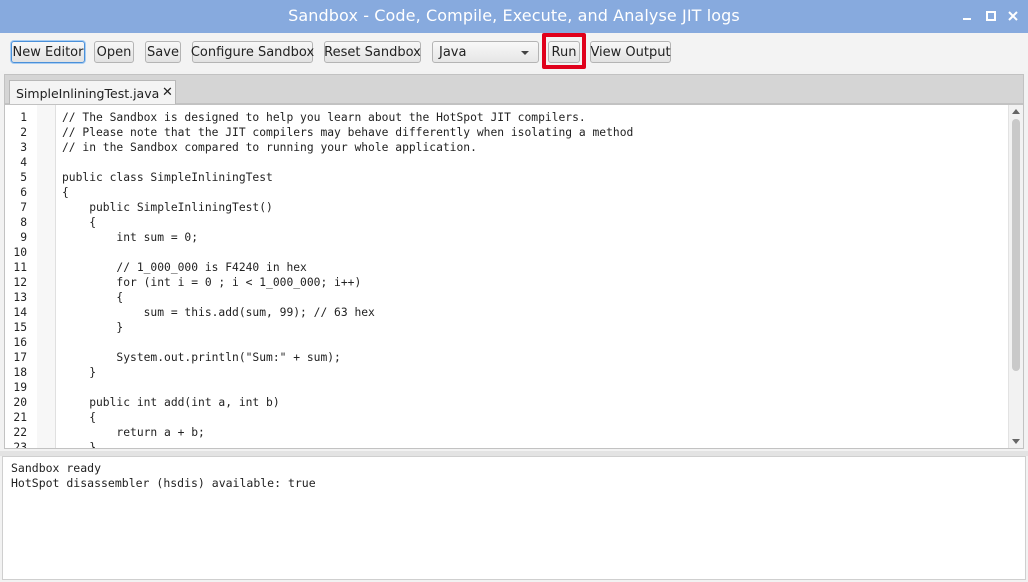 The height and width of the screenshot is (582, 1028). Describe the element at coordinates (46, 276) in the screenshot. I see `fold-gutter` at that location.